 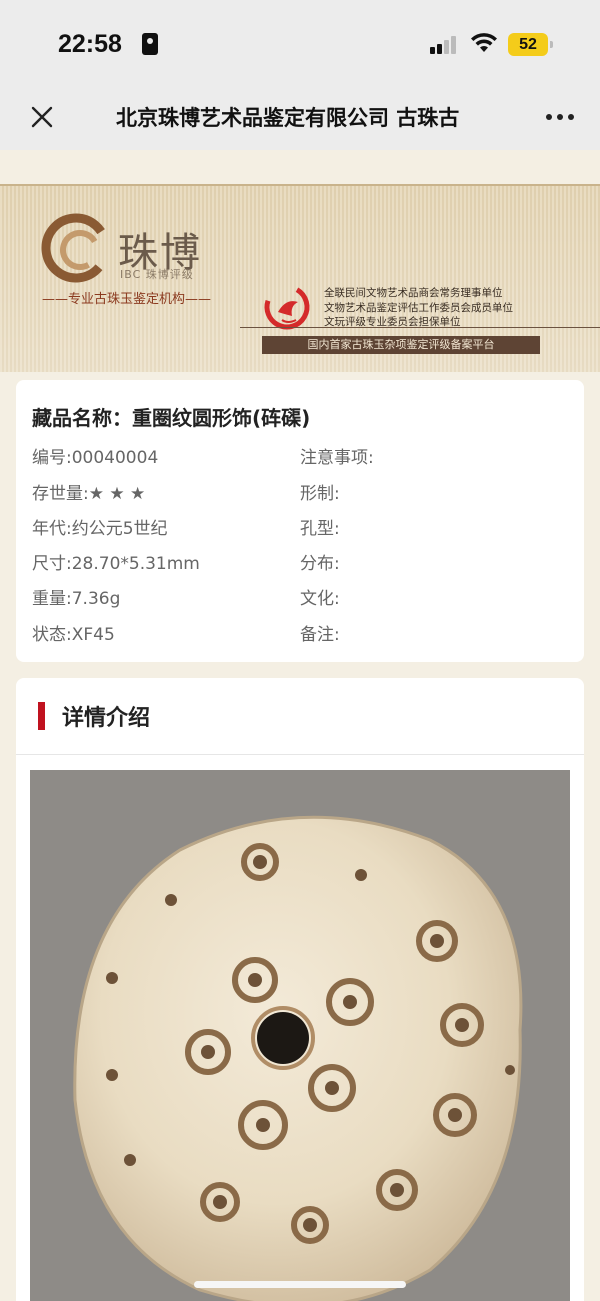 What do you see at coordinates (116, 564) in the screenshot?
I see `field-size: 尺寸:28.70*5.31mm` at bounding box center [116, 564].